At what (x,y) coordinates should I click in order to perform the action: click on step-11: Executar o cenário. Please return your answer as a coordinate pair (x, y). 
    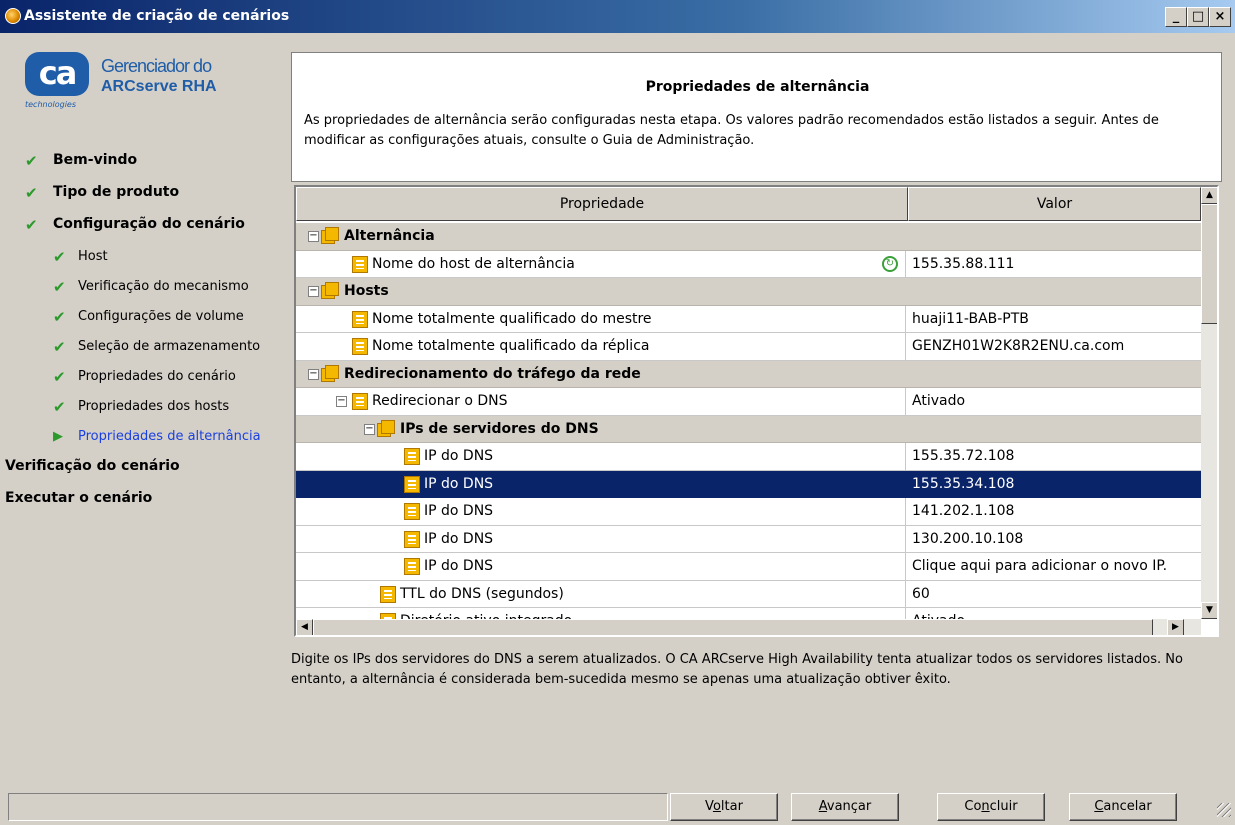
    Looking at the image, I should click on (147, 502).